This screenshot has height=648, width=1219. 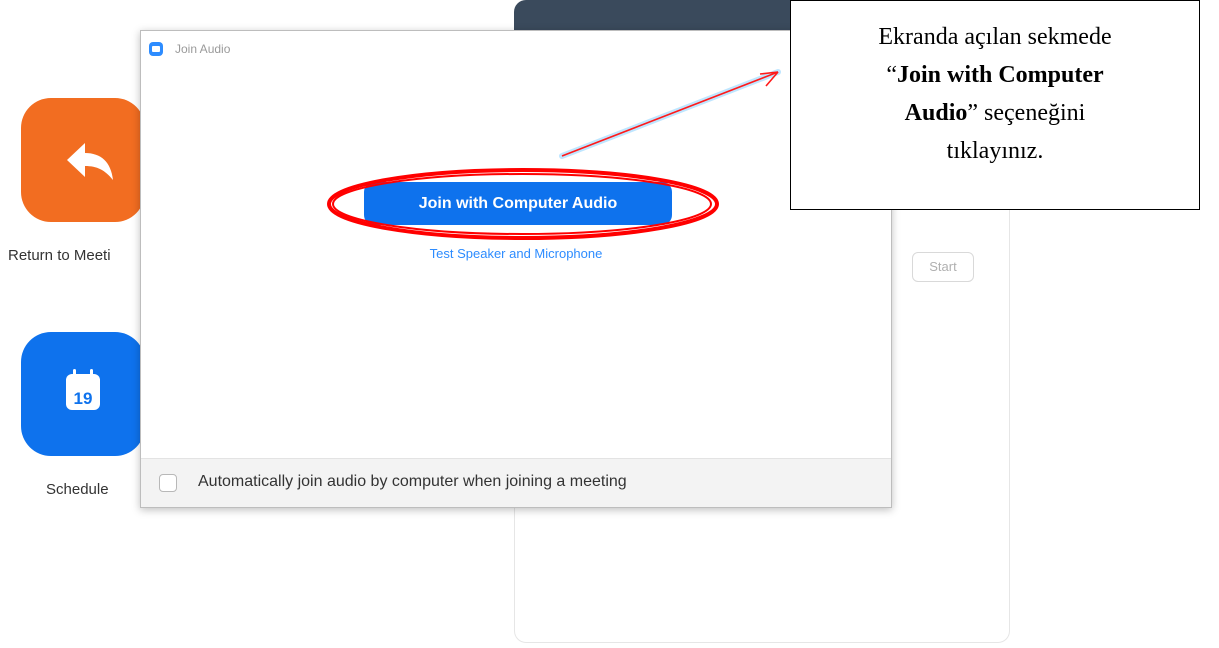 I want to click on callout-line-2: “Join with Computer, so click(x=995, y=75).